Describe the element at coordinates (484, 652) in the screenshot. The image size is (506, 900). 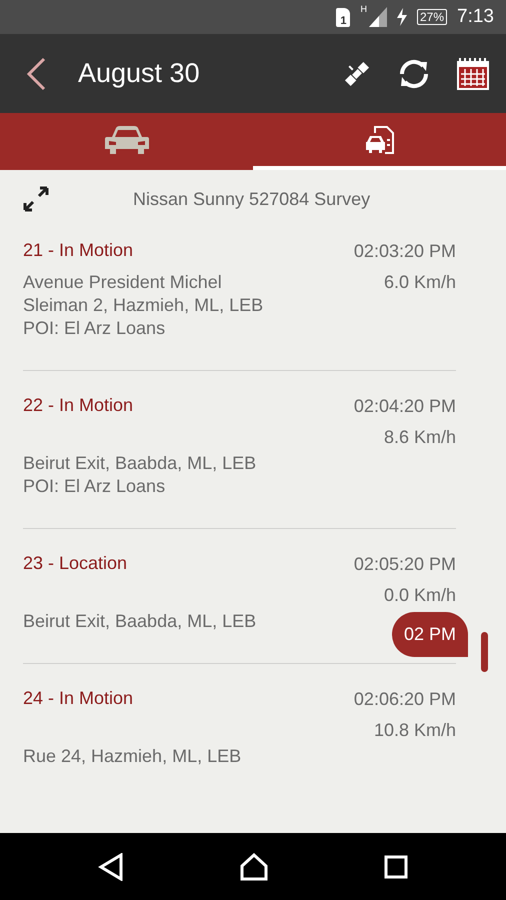
I see `scroll-thumb` at that location.